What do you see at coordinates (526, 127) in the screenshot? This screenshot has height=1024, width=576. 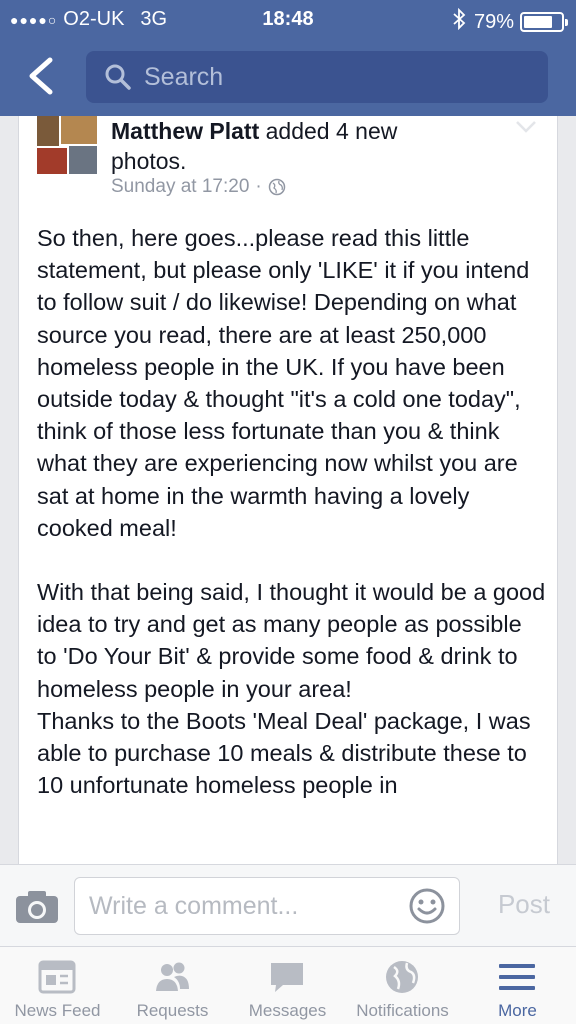 I see `chevron-down-icon` at bounding box center [526, 127].